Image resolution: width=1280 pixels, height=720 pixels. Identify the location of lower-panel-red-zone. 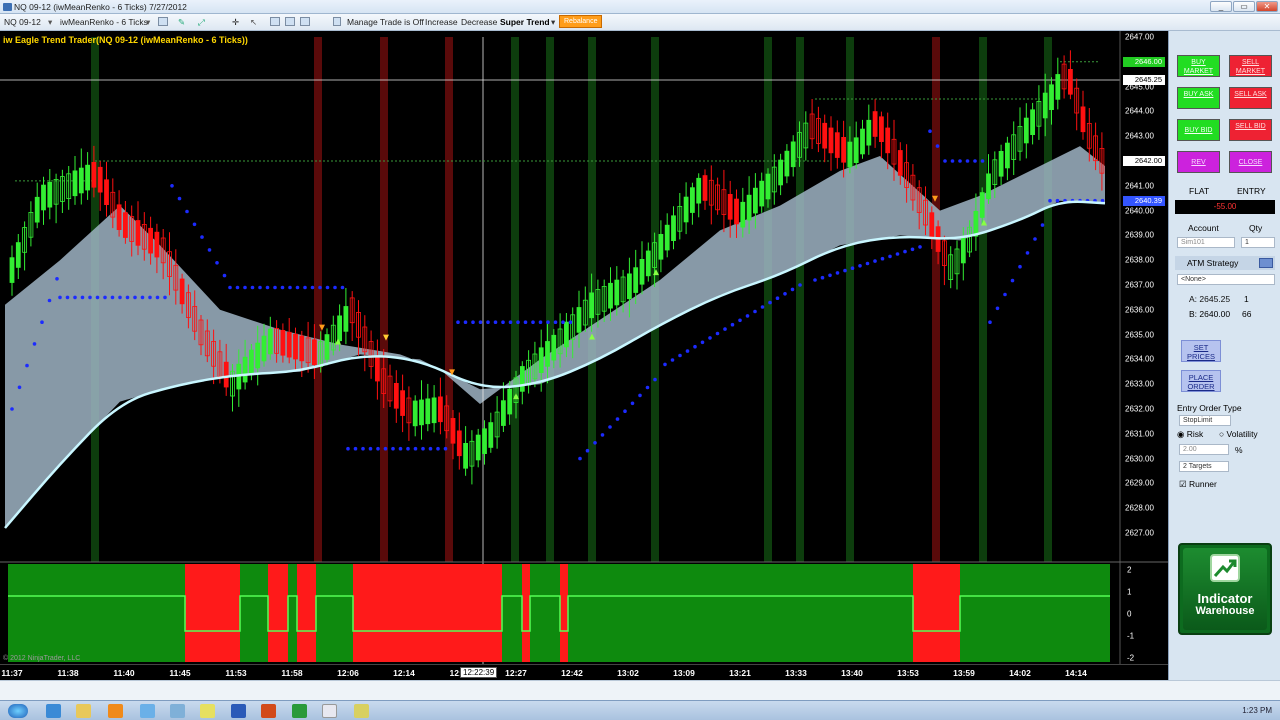
(526, 613).